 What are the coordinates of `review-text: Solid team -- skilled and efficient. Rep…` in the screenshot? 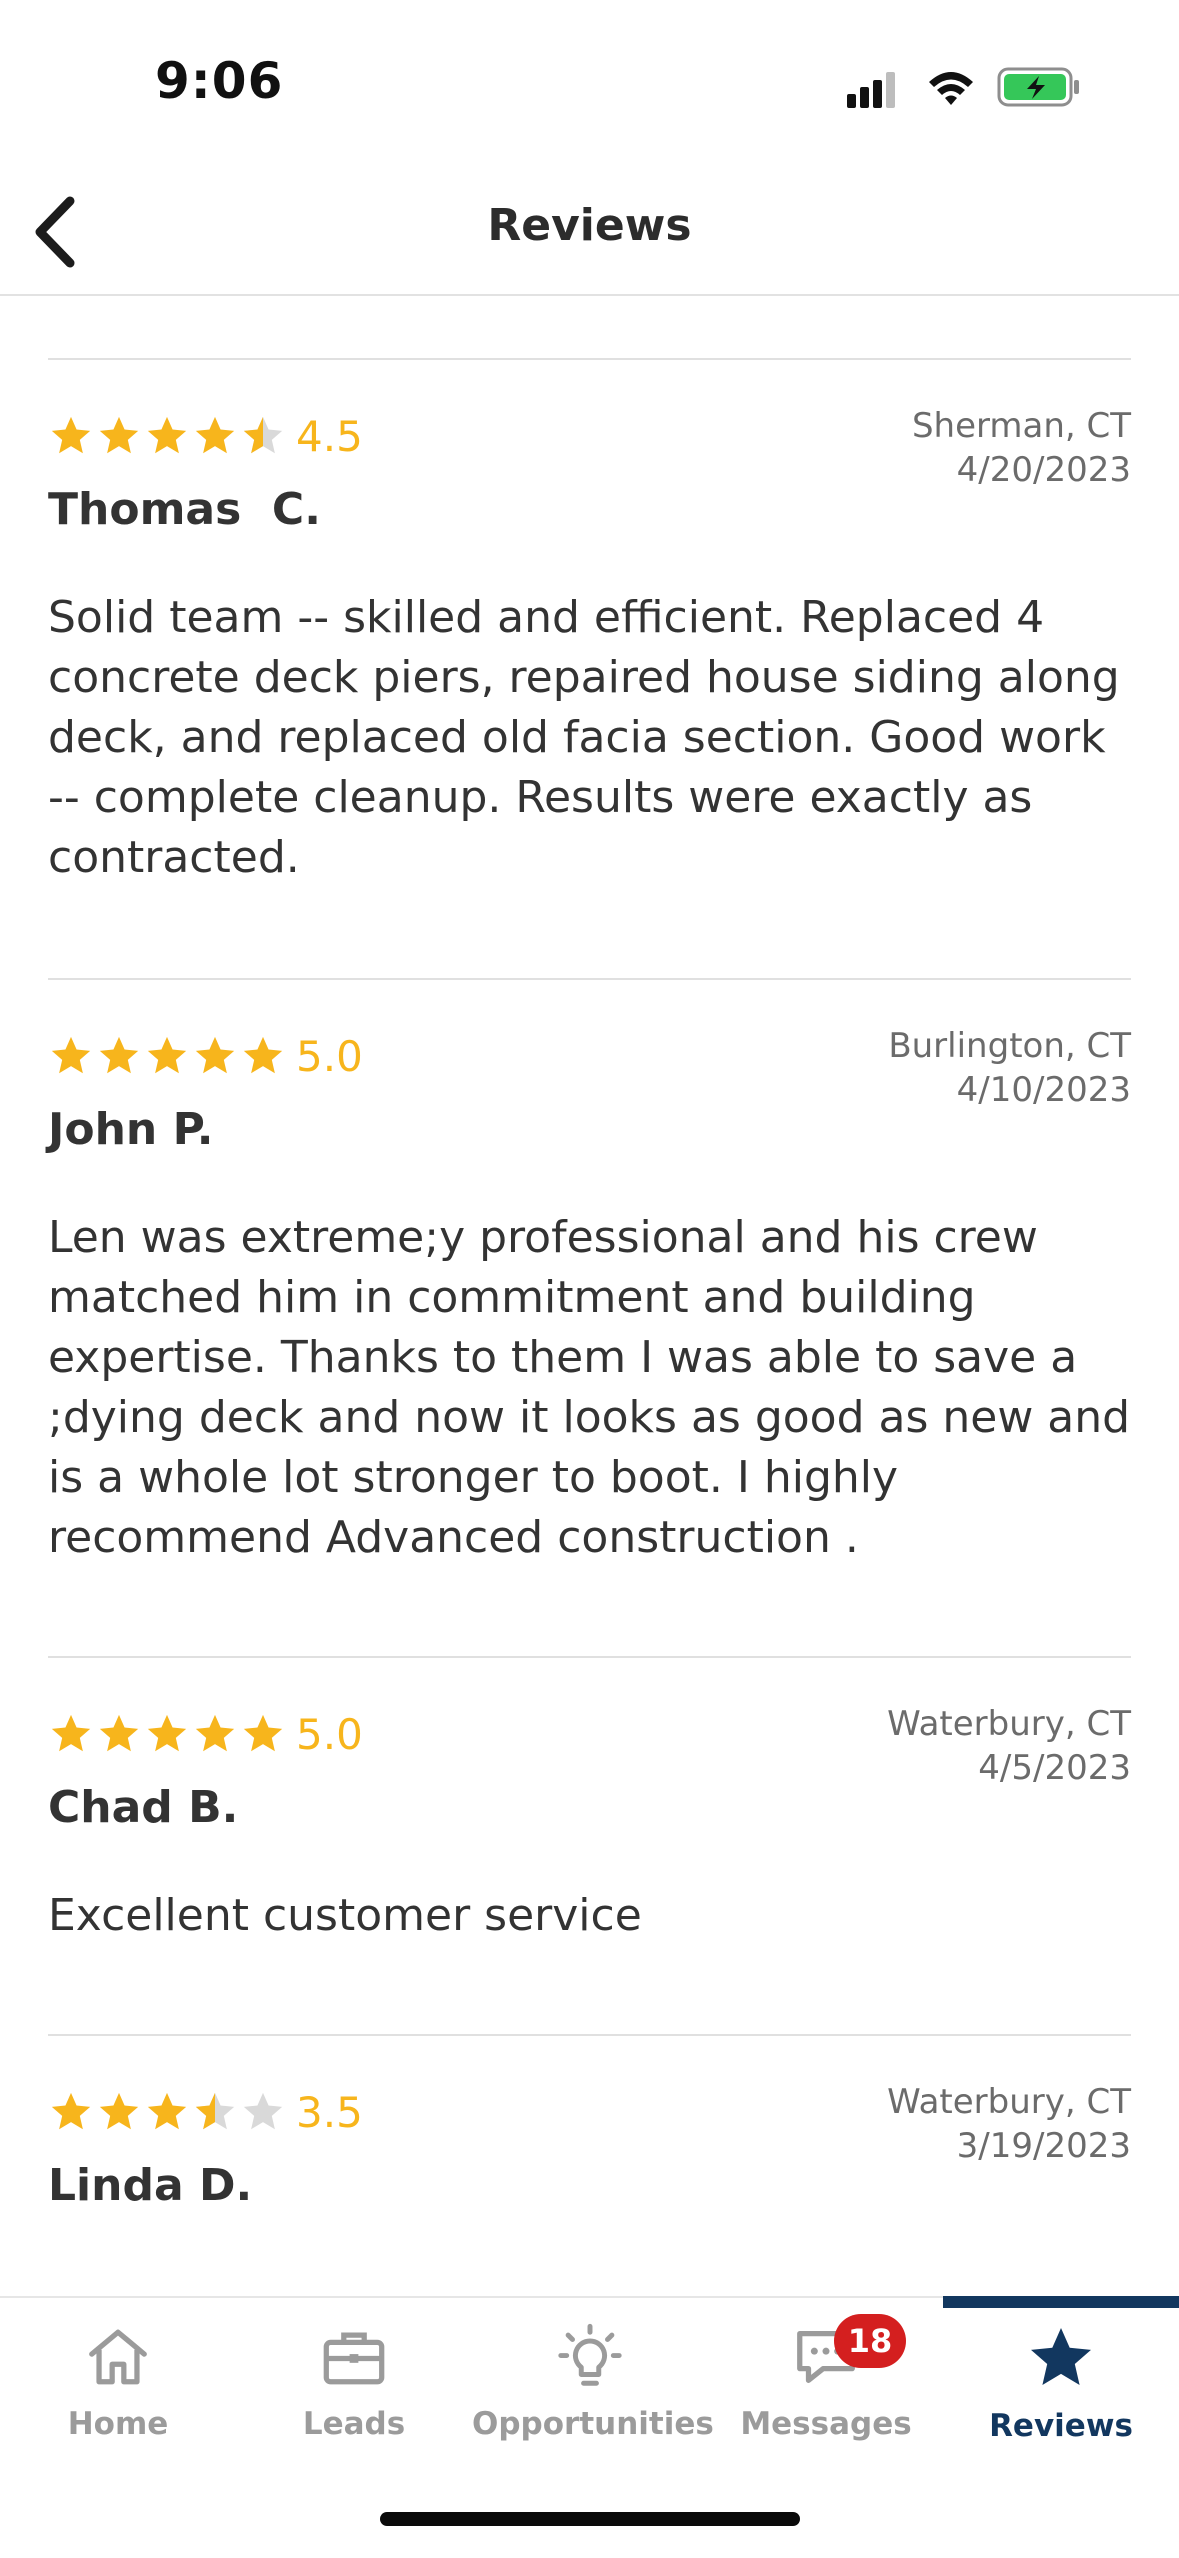 It's located at (584, 737).